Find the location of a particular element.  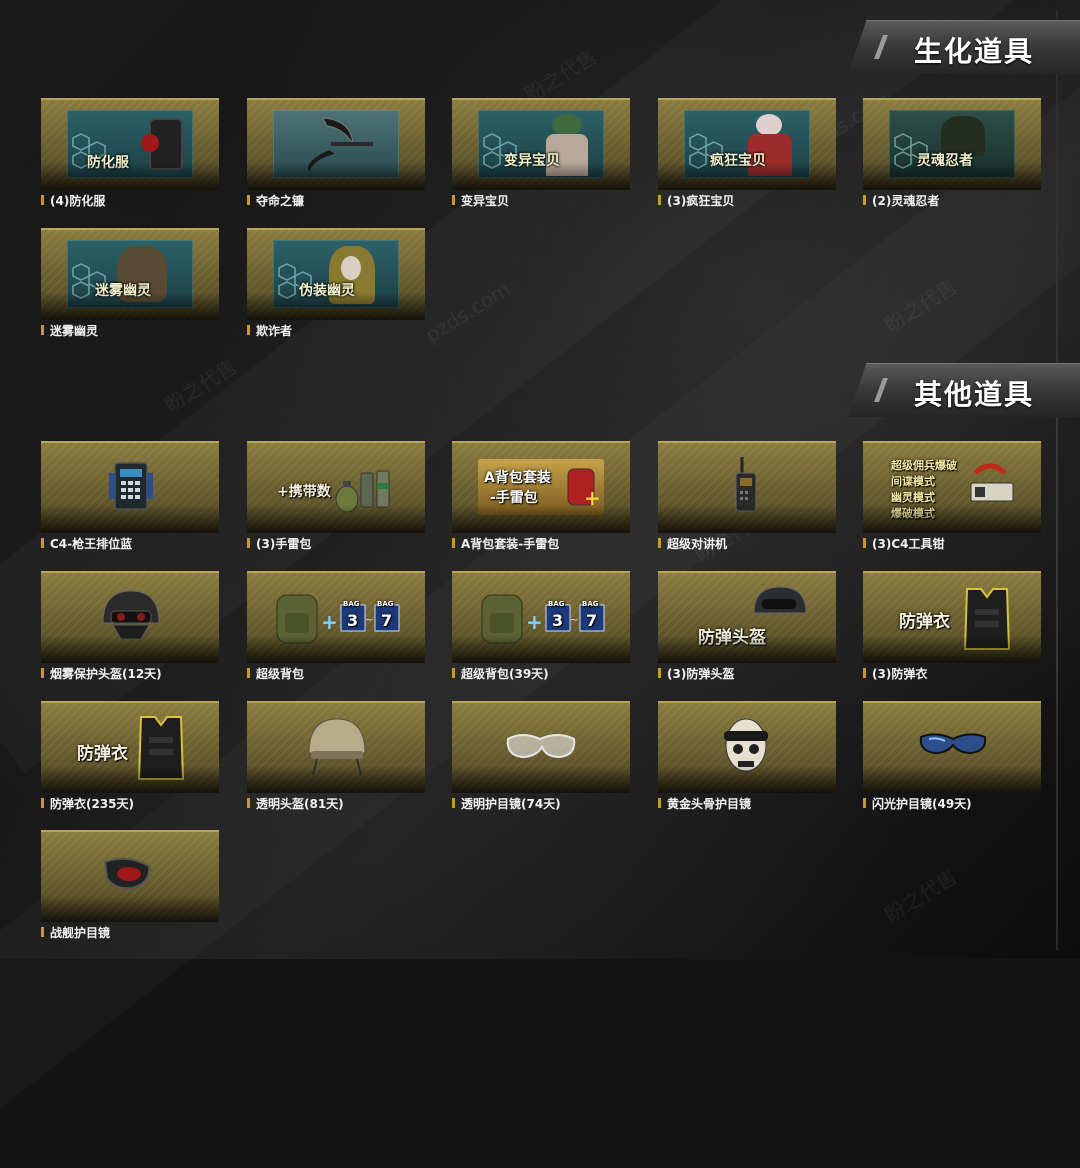

item-tile: 变异宝贝 变异宝贝 is located at coordinates (541, 154).